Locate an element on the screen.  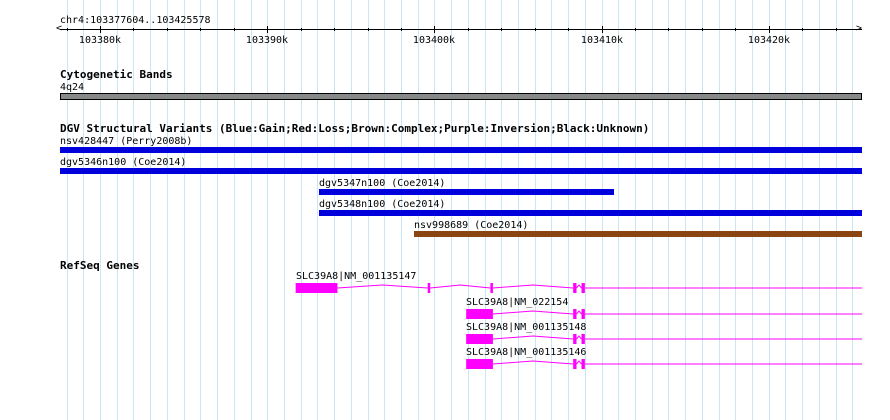
transcript-label: SLC39A8|NM_001135147 is located at coordinates (356, 276).